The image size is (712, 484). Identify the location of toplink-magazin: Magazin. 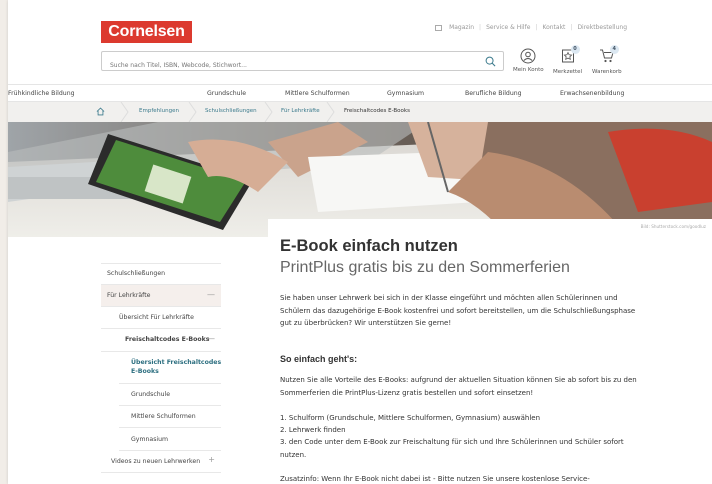
(461, 27).